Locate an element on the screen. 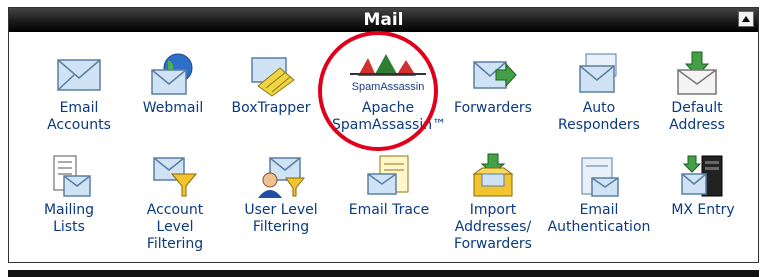  auto-responders-label: Auto Responders is located at coordinates (599, 116).